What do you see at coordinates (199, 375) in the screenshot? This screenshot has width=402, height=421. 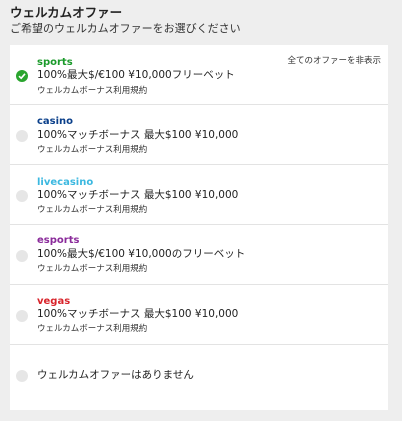 I see `offer-none: ウェルカムオファーはありません` at bounding box center [199, 375].